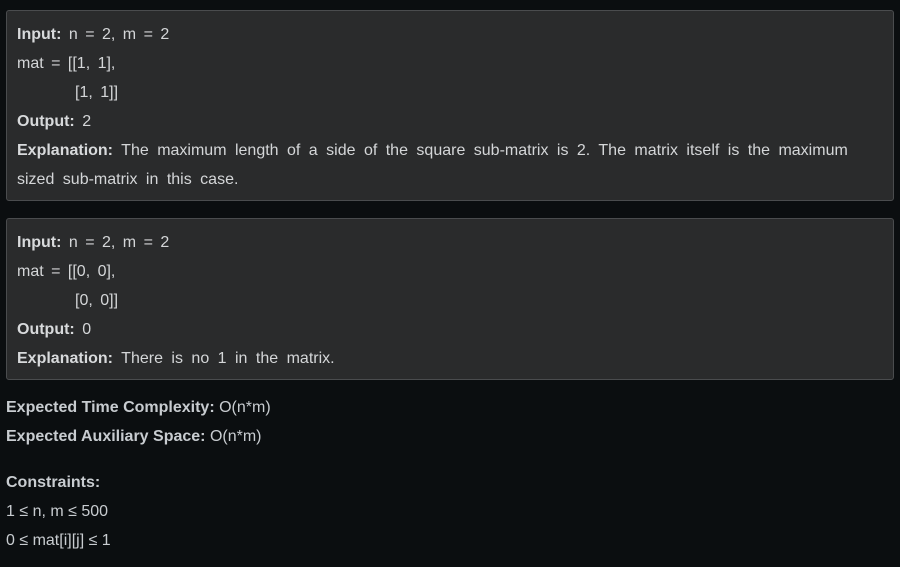 Image resolution: width=900 pixels, height=567 pixels. Describe the element at coordinates (57, 511) in the screenshot. I see `constraint-item: 1 ≤ n, m ≤ 500` at that location.